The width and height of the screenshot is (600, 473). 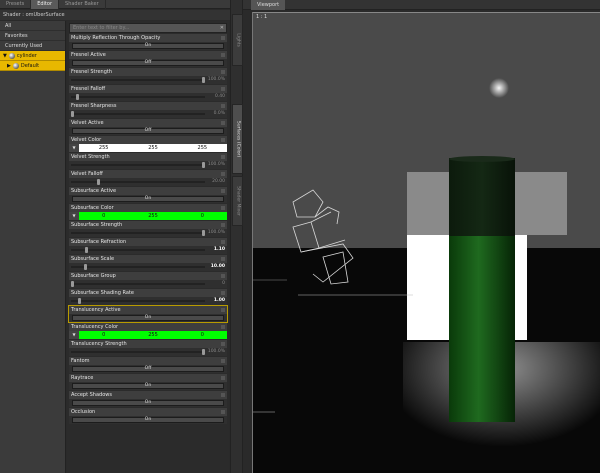 What do you see at coordinates (220, 97) in the screenshot?
I see `slider-value: 0.40` at bounding box center [220, 97].